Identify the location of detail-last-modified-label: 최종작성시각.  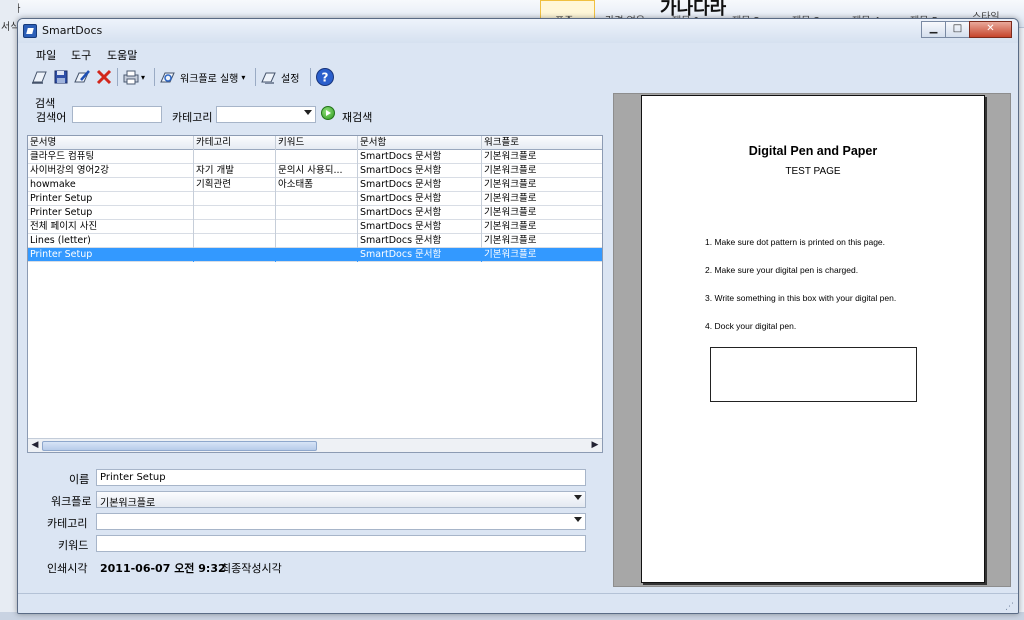
(251, 568).